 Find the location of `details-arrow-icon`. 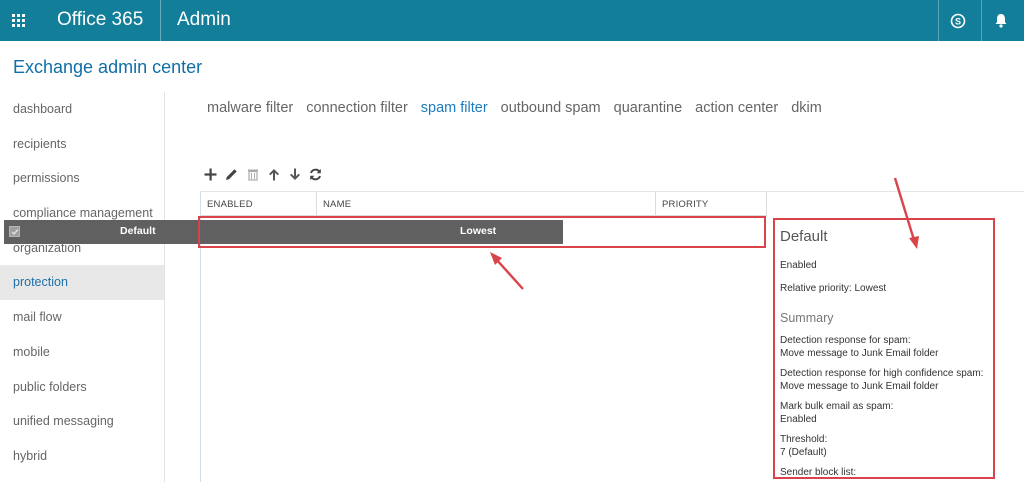

details-arrow-icon is located at coordinates (906, 213).